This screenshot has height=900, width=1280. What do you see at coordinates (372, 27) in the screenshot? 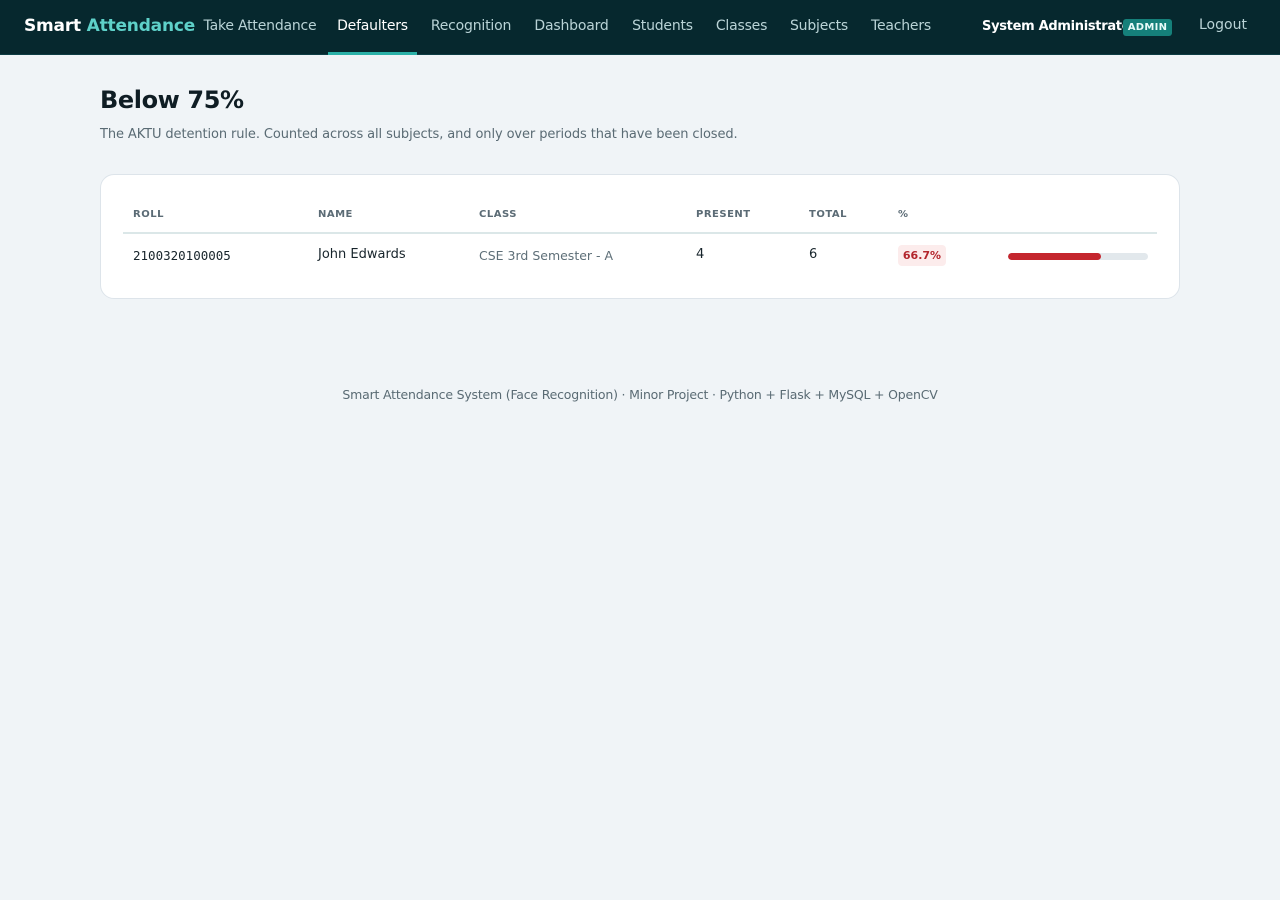
I see `nav-item-defaulters: Defaulters` at bounding box center [372, 27].